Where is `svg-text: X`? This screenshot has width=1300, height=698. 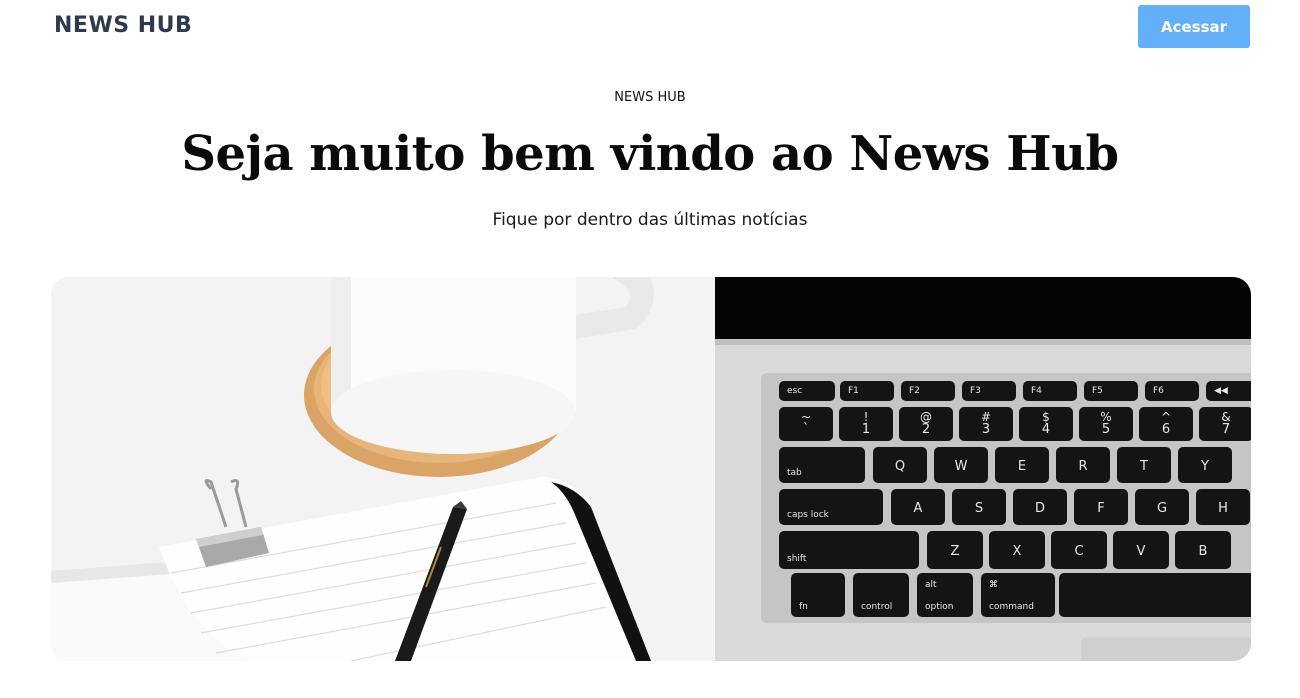
svg-text: X is located at coordinates (1017, 551).